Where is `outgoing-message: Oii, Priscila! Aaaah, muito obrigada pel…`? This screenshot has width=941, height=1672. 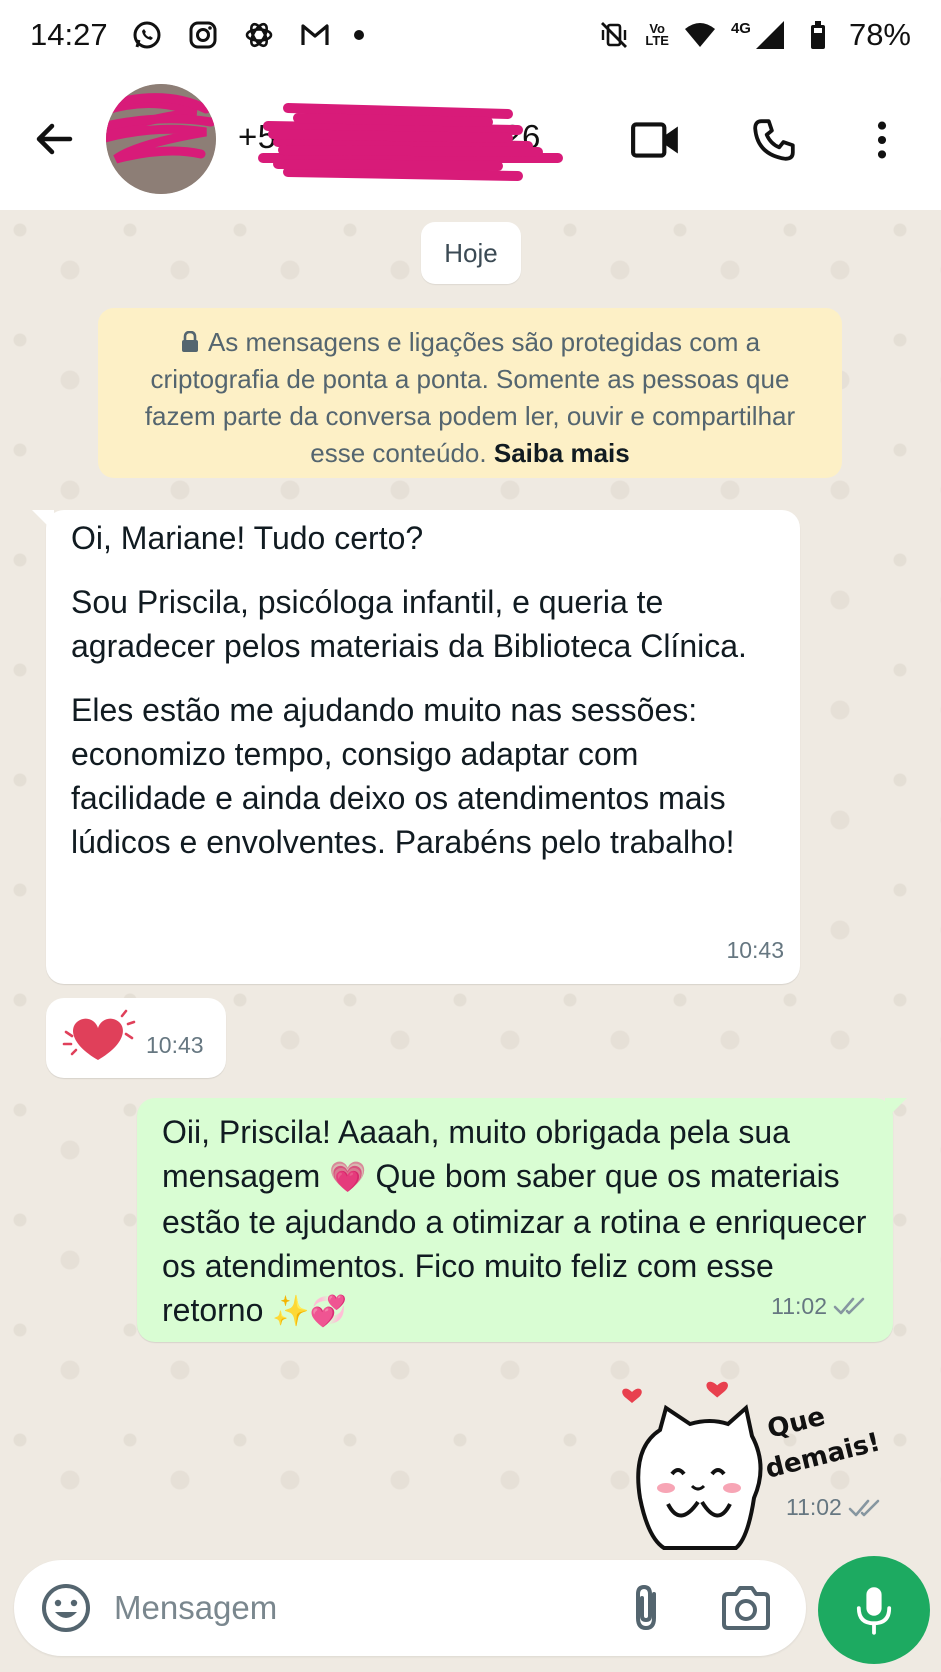
outgoing-message: Oii, Priscila! Aaaah, muito obrigada pel… is located at coordinates (522, 1220).